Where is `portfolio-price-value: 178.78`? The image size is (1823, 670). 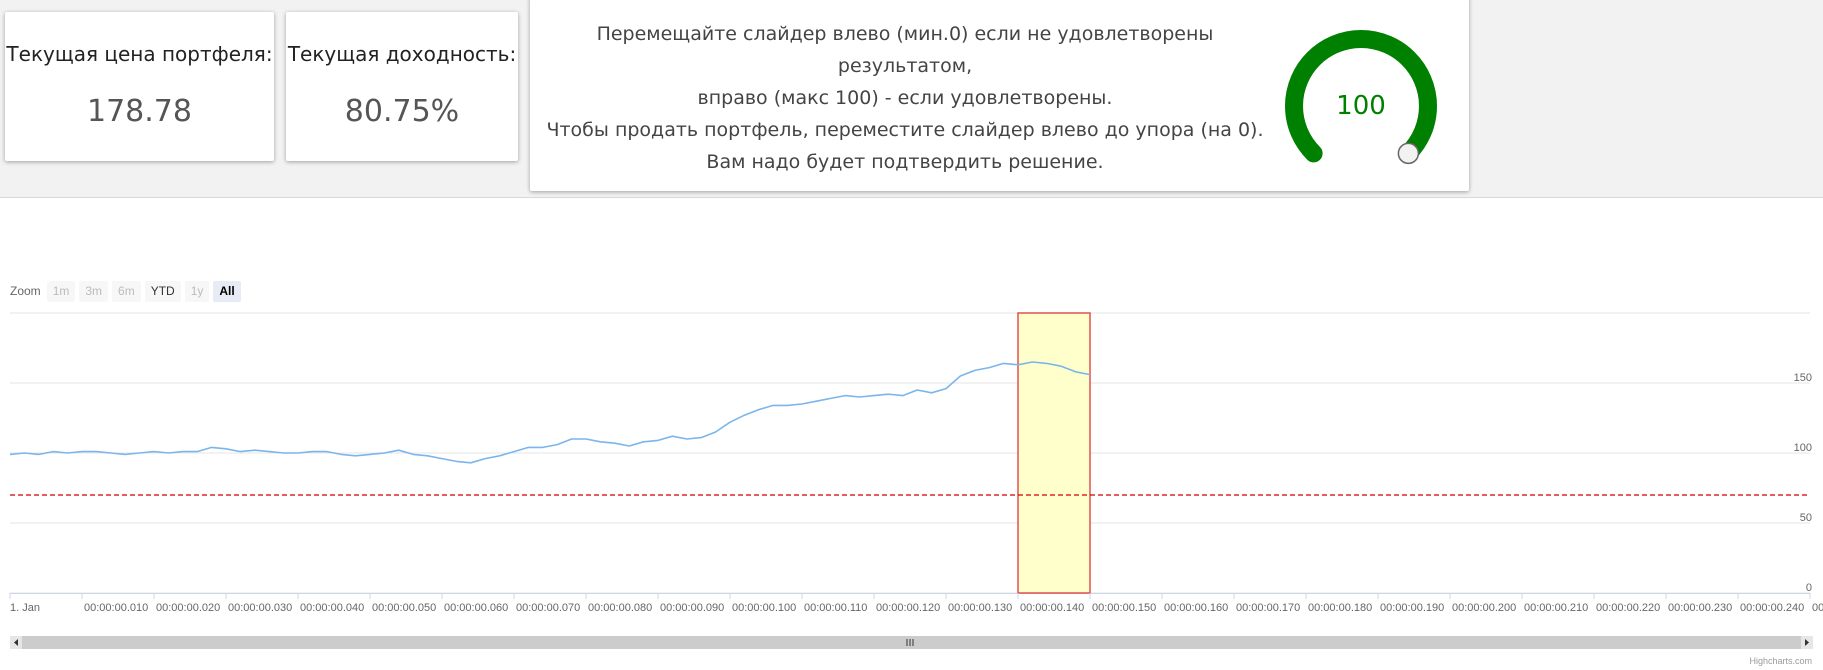 portfolio-price-value: 178.78 is located at coordinates (139, 111).